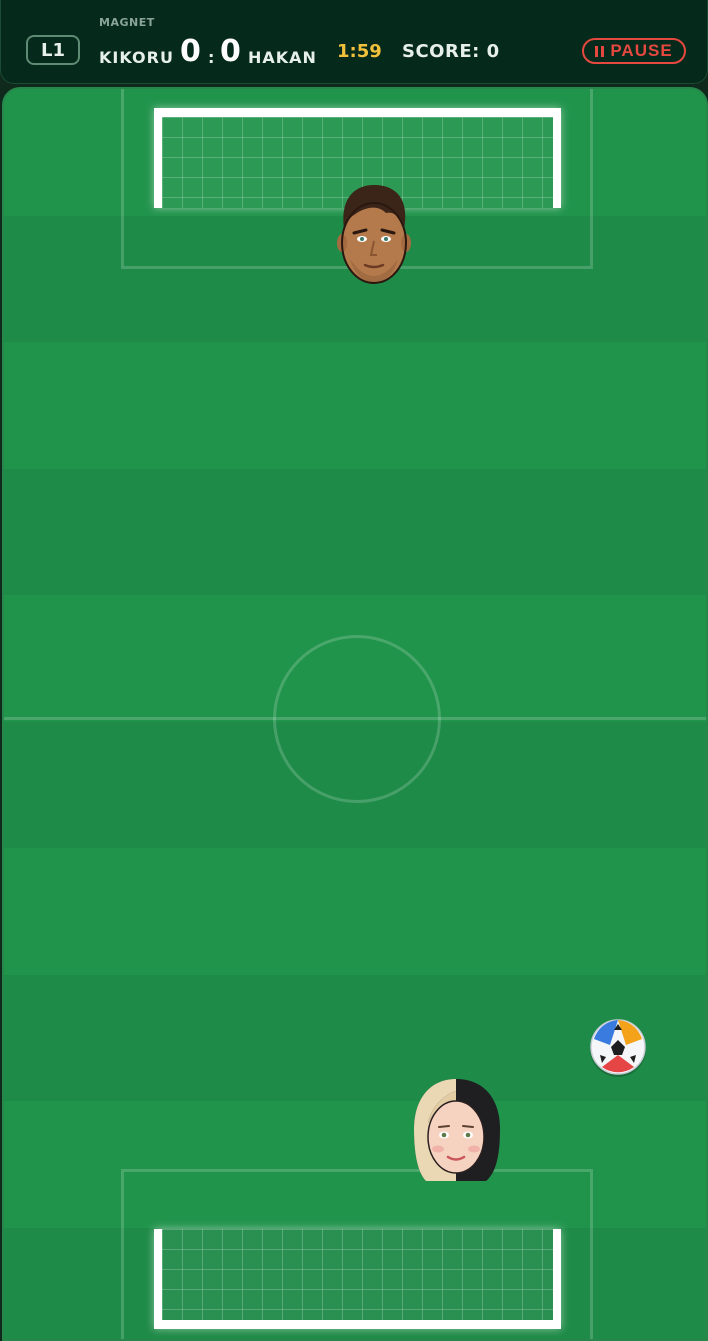 The image size is (708, 1341). I want to click on pause-label: PAUSE, so click(641, 50).